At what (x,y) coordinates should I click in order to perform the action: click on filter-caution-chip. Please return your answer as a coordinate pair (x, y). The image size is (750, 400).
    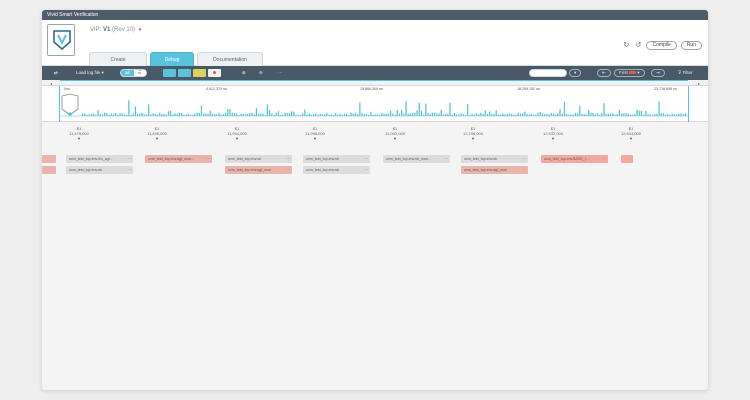
    Looking at the image, I should click on (199, 73).